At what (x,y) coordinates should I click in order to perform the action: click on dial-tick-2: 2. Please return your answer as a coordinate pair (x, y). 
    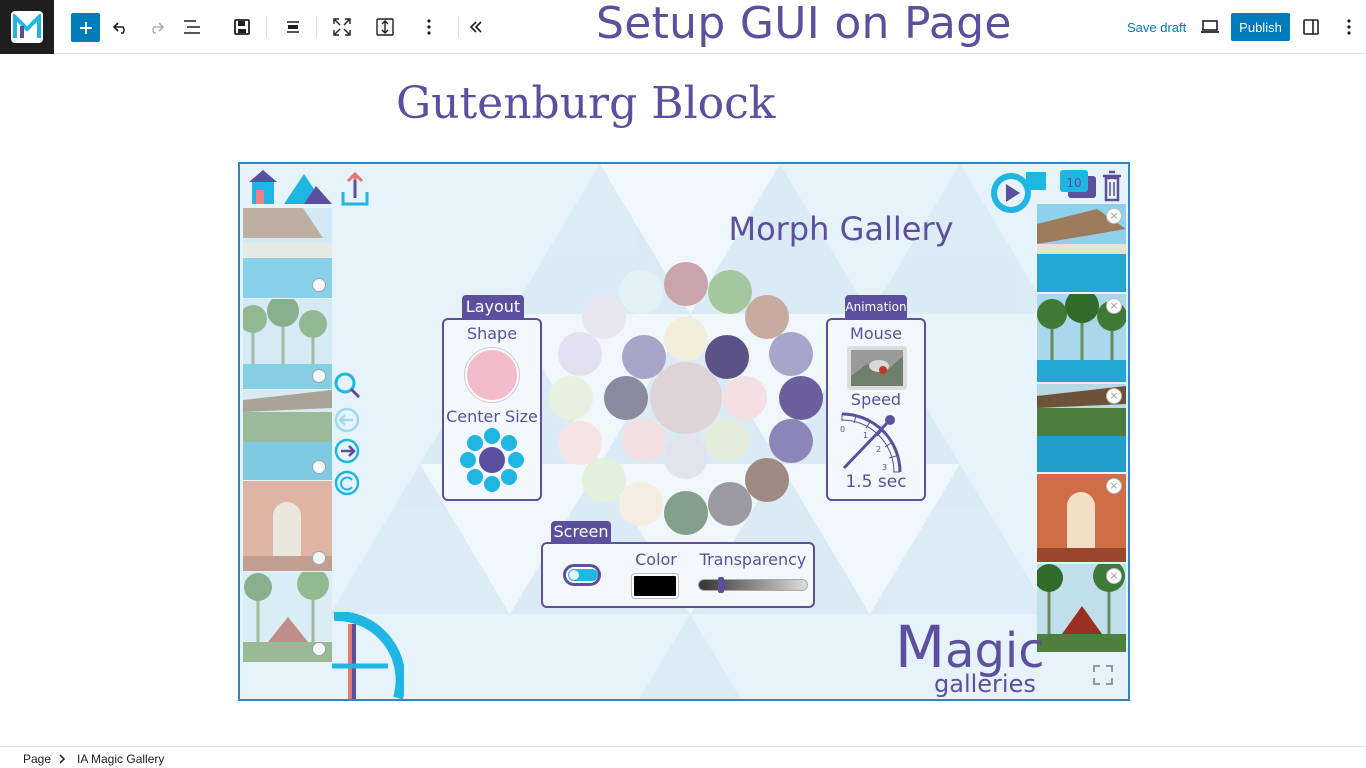
    Looking at the image, I should click on (878, 449).